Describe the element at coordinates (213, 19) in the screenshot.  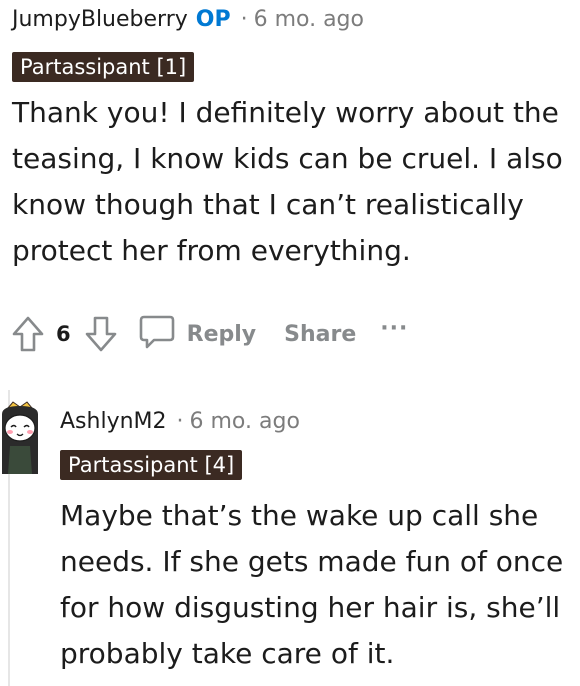
I see `op-badge: OP` at that location.